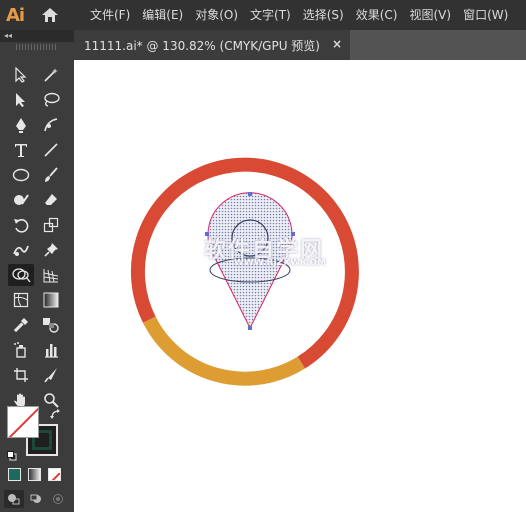  I want to click on pen-tool-icon, so click(21, 125).